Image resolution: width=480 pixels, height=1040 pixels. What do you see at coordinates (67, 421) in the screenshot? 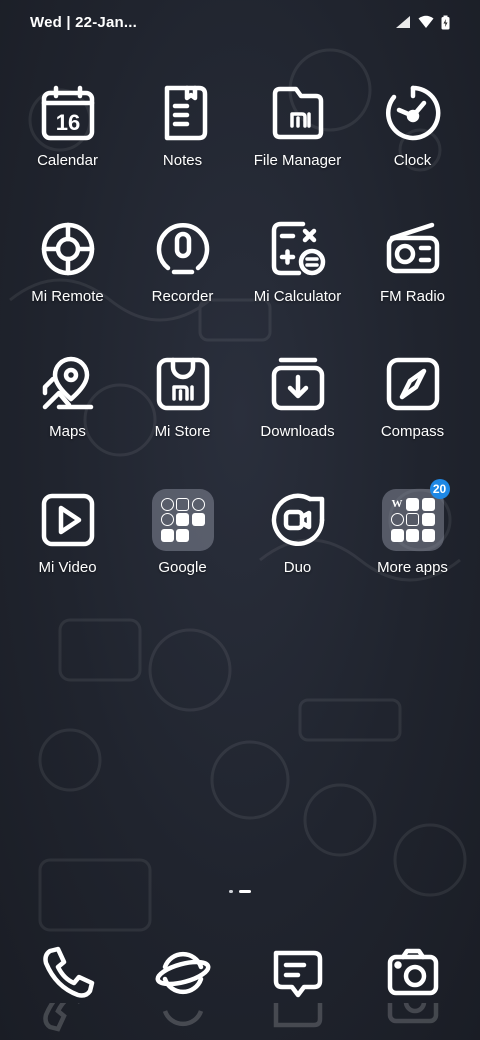
I see `app-maps: Maps` at bounding box center [67, 421].